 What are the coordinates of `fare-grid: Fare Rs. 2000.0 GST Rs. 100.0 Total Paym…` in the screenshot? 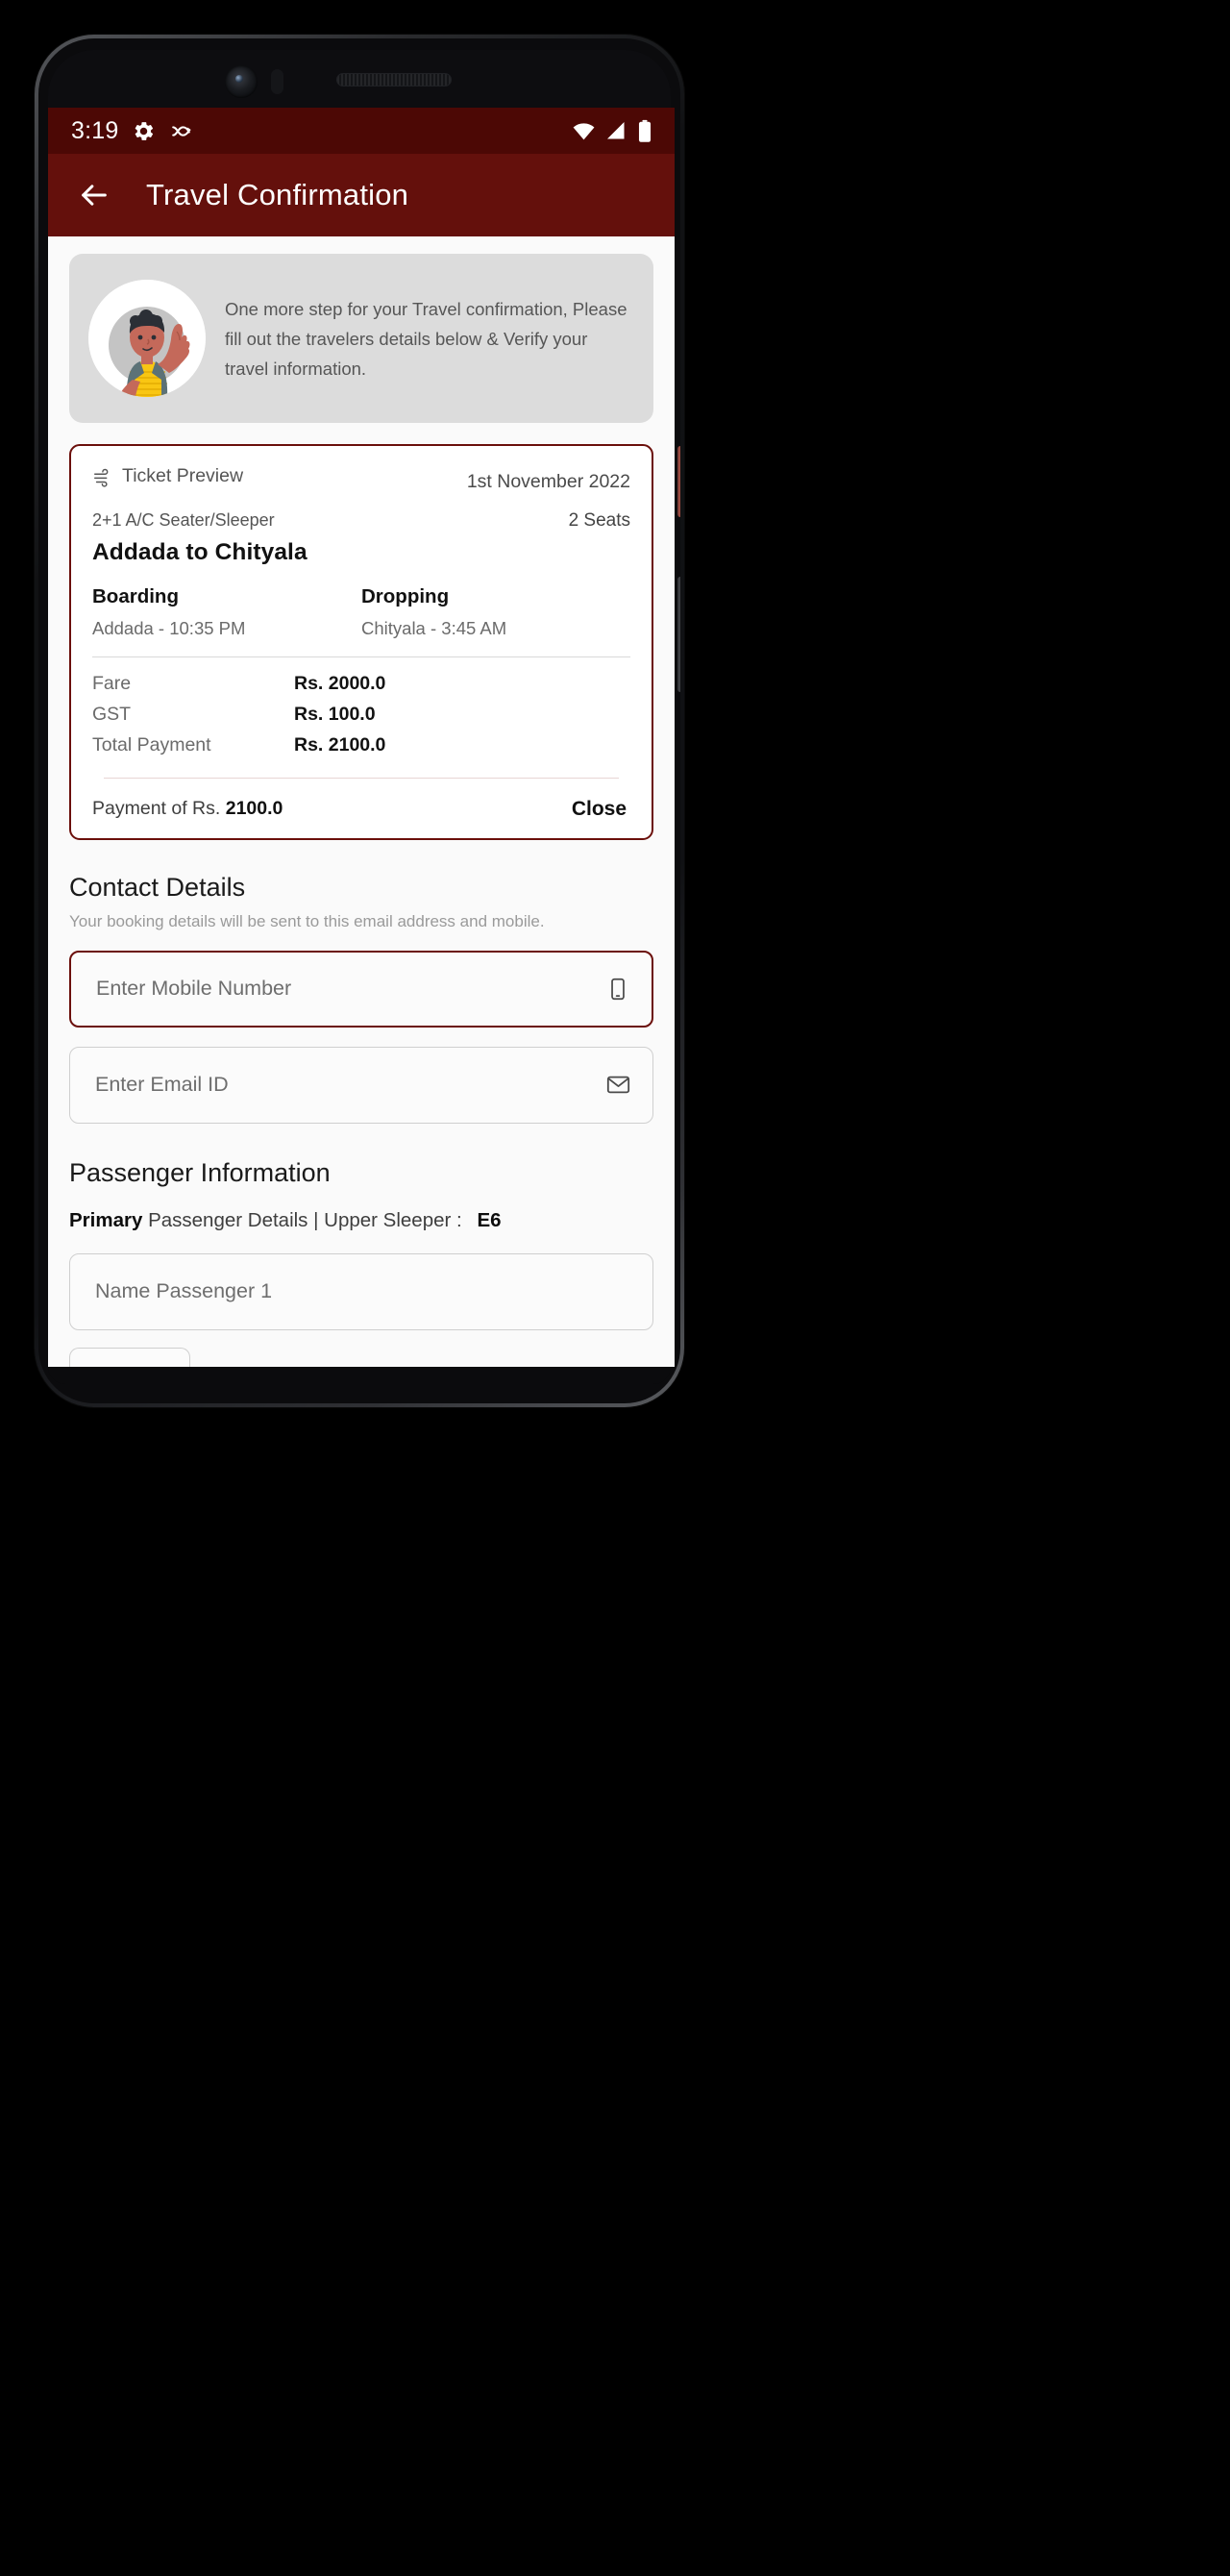 It's located at (361, 715).